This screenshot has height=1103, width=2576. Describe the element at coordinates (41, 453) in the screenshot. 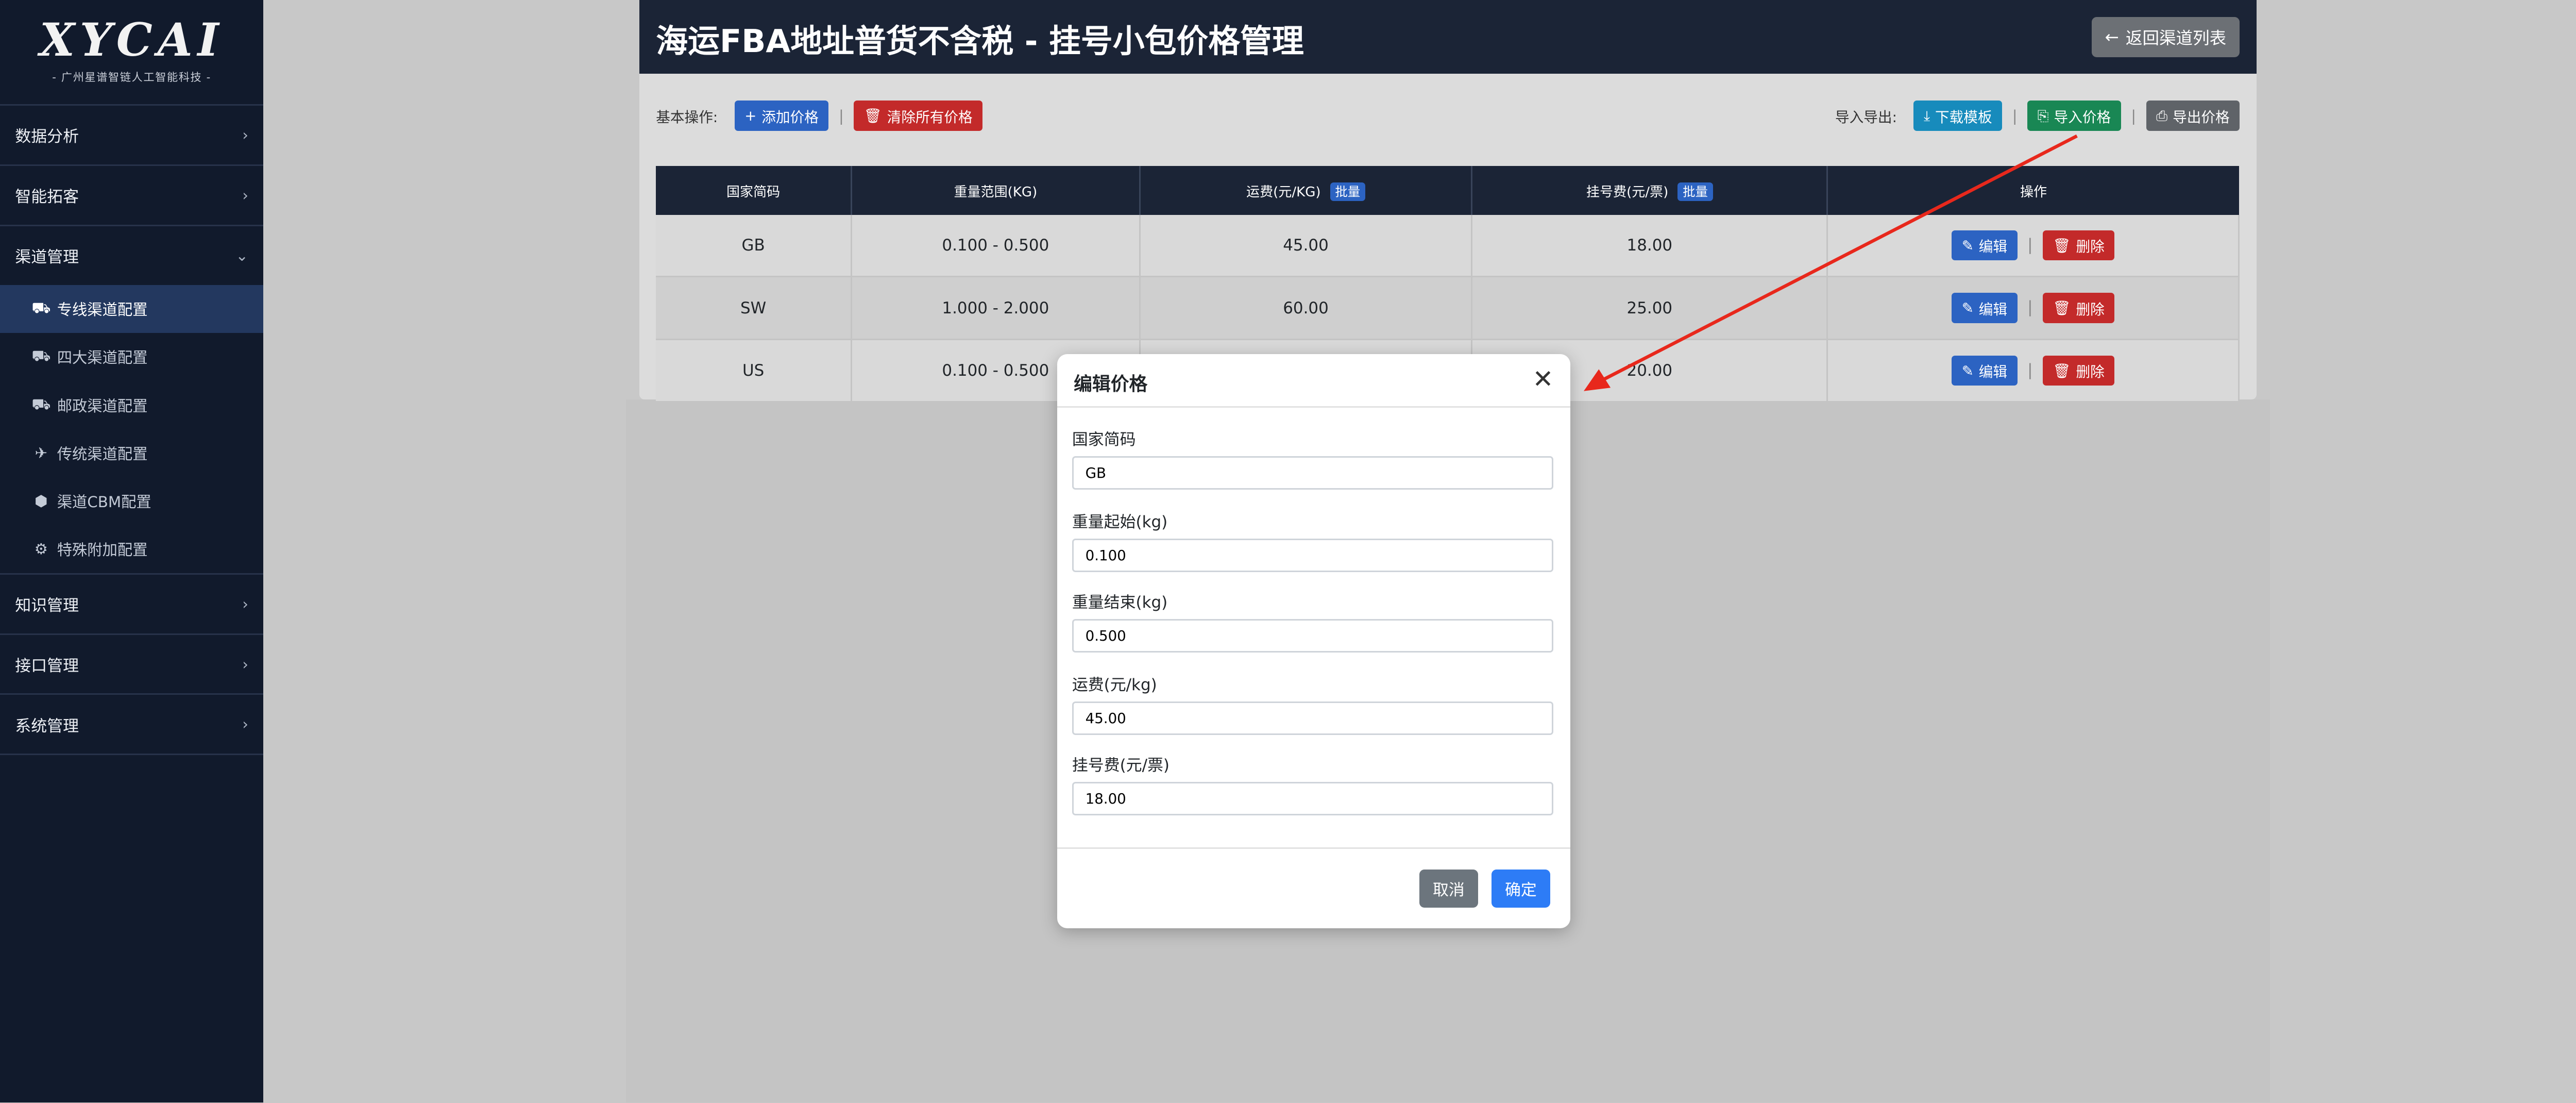

I see `plane-icon: ✈` at that location.